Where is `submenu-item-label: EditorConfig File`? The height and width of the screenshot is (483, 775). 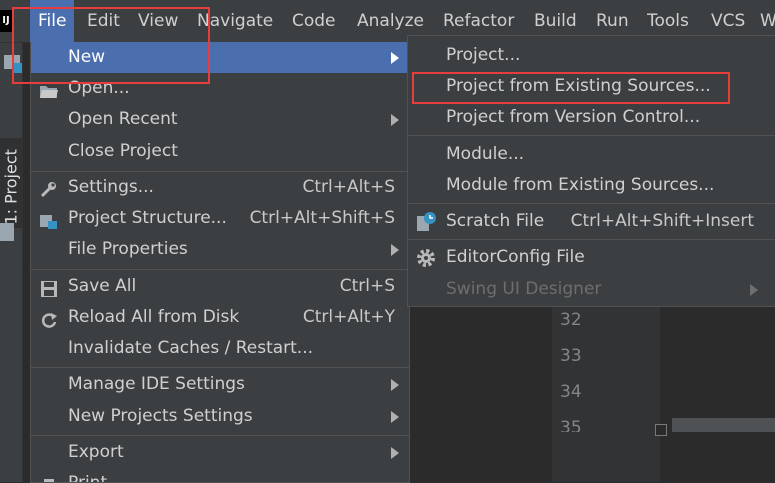 submenu-item-label: EditorConfig File is located at coordinates (515, 257).